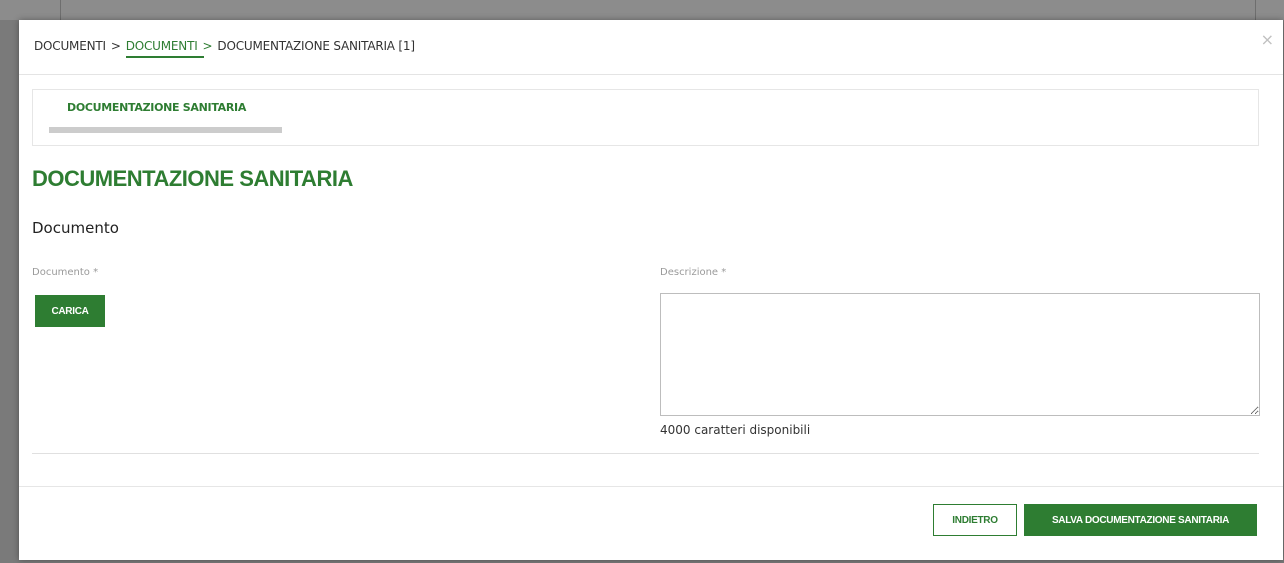 This screenshot has width=1284, height=563. I want to click on subsection-title: Documento, so click(75, 228).